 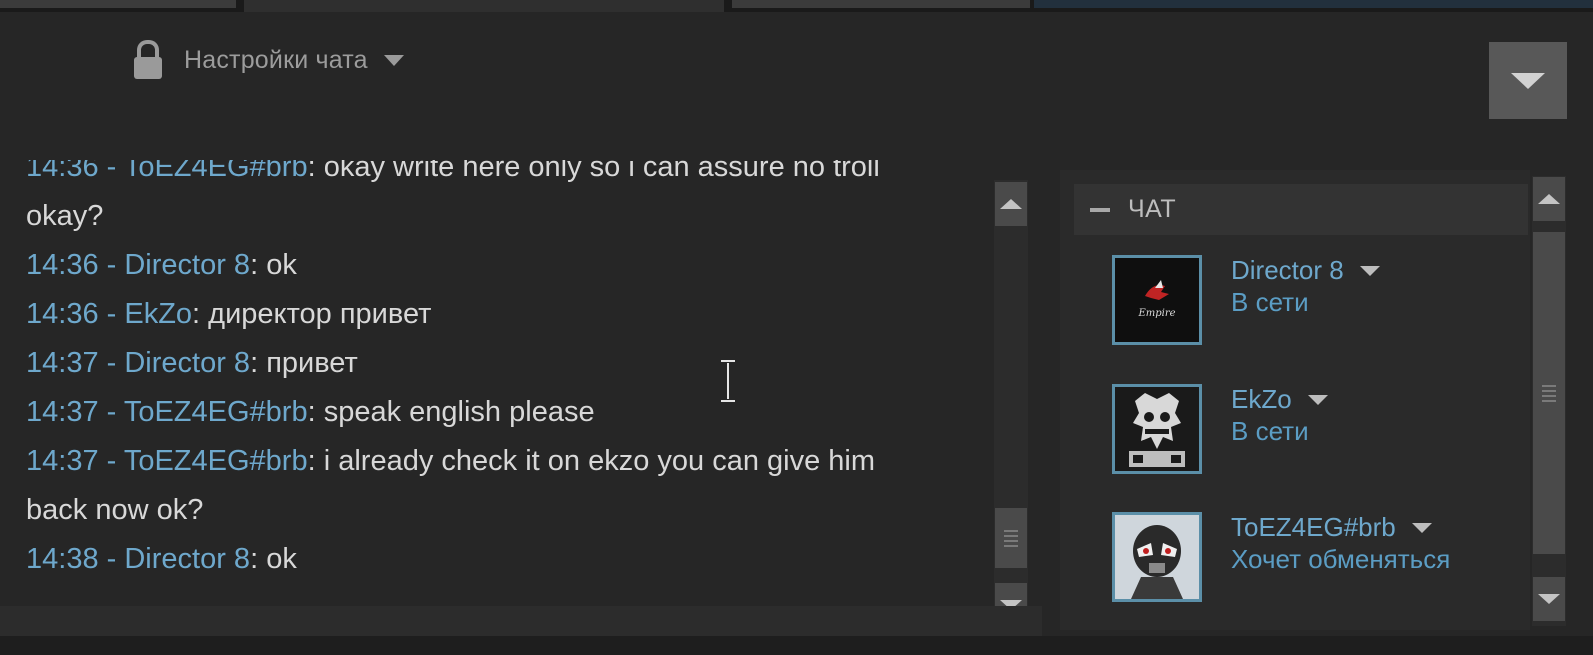 What do you see at coordinates (62, 559) in the screenshot?
I see `message-time: 14:38` at bounding box center [62, 559].